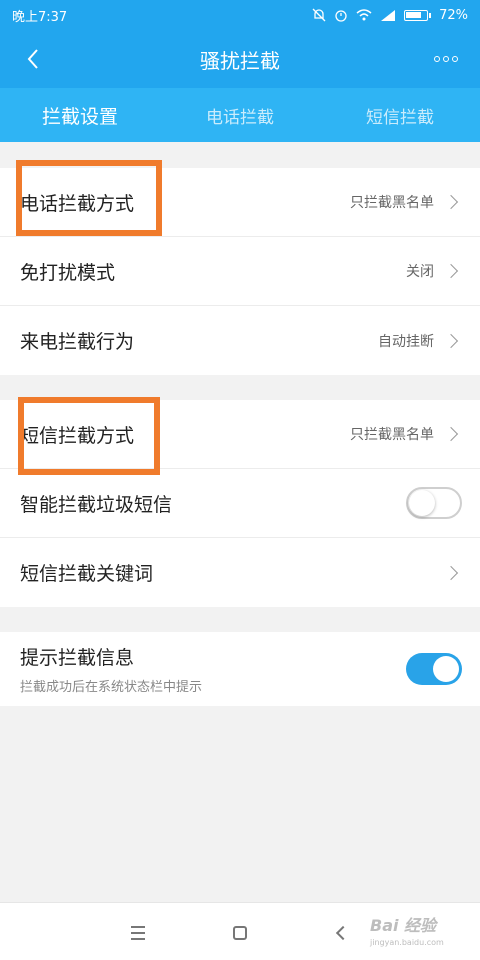 The image size is (480, 960). Describe the element at coordinates (400, 115) in the screenshot. I see `tab-sms-intercept: 短信拦截` at that location.